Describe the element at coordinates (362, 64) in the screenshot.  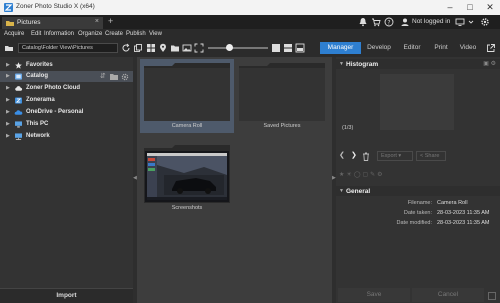
I see `histogram-title: Histogram` at that location.